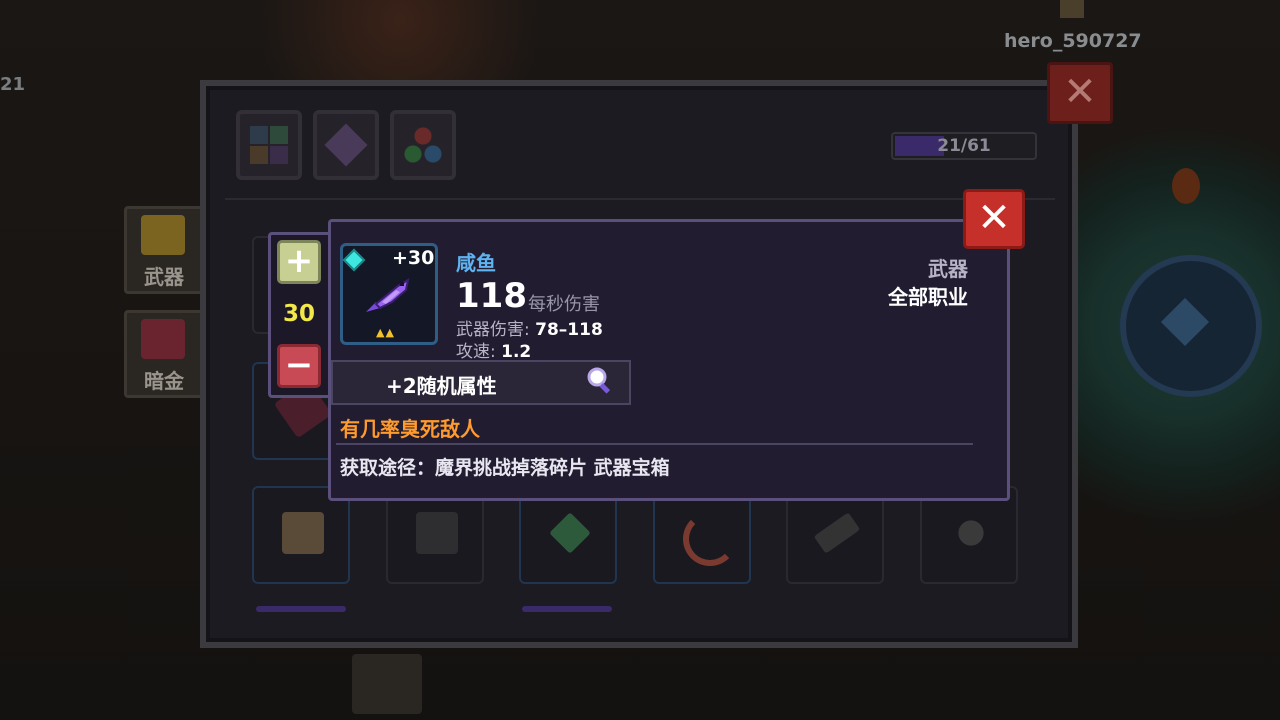  Describe the element at coordinates (516, 352) in the screenshot. I see `attack-speed-value: 1.2` at that location.